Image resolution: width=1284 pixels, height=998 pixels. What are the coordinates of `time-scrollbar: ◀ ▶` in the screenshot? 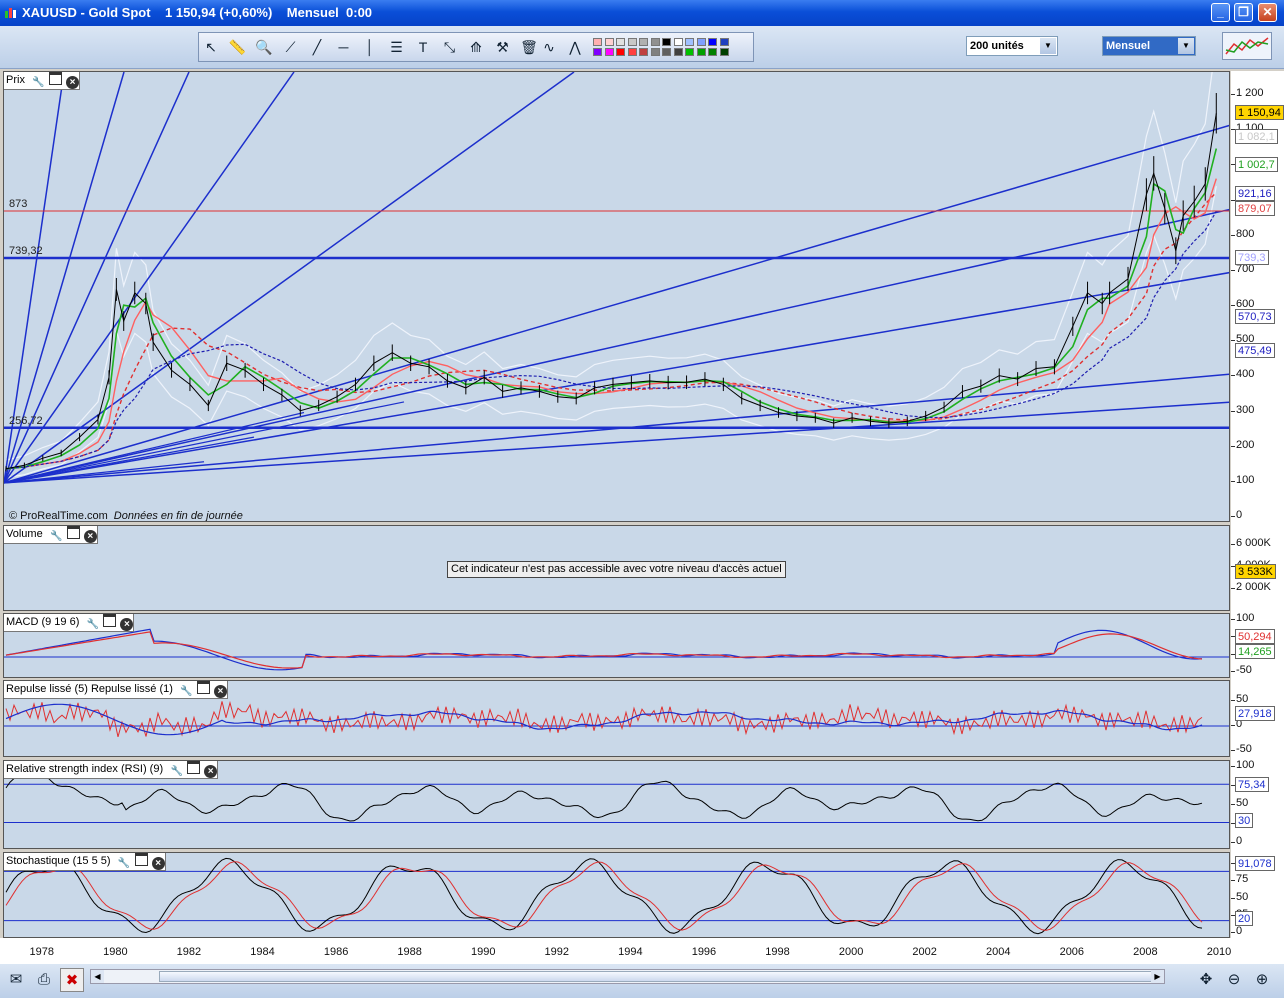 It's located at (627, 976).